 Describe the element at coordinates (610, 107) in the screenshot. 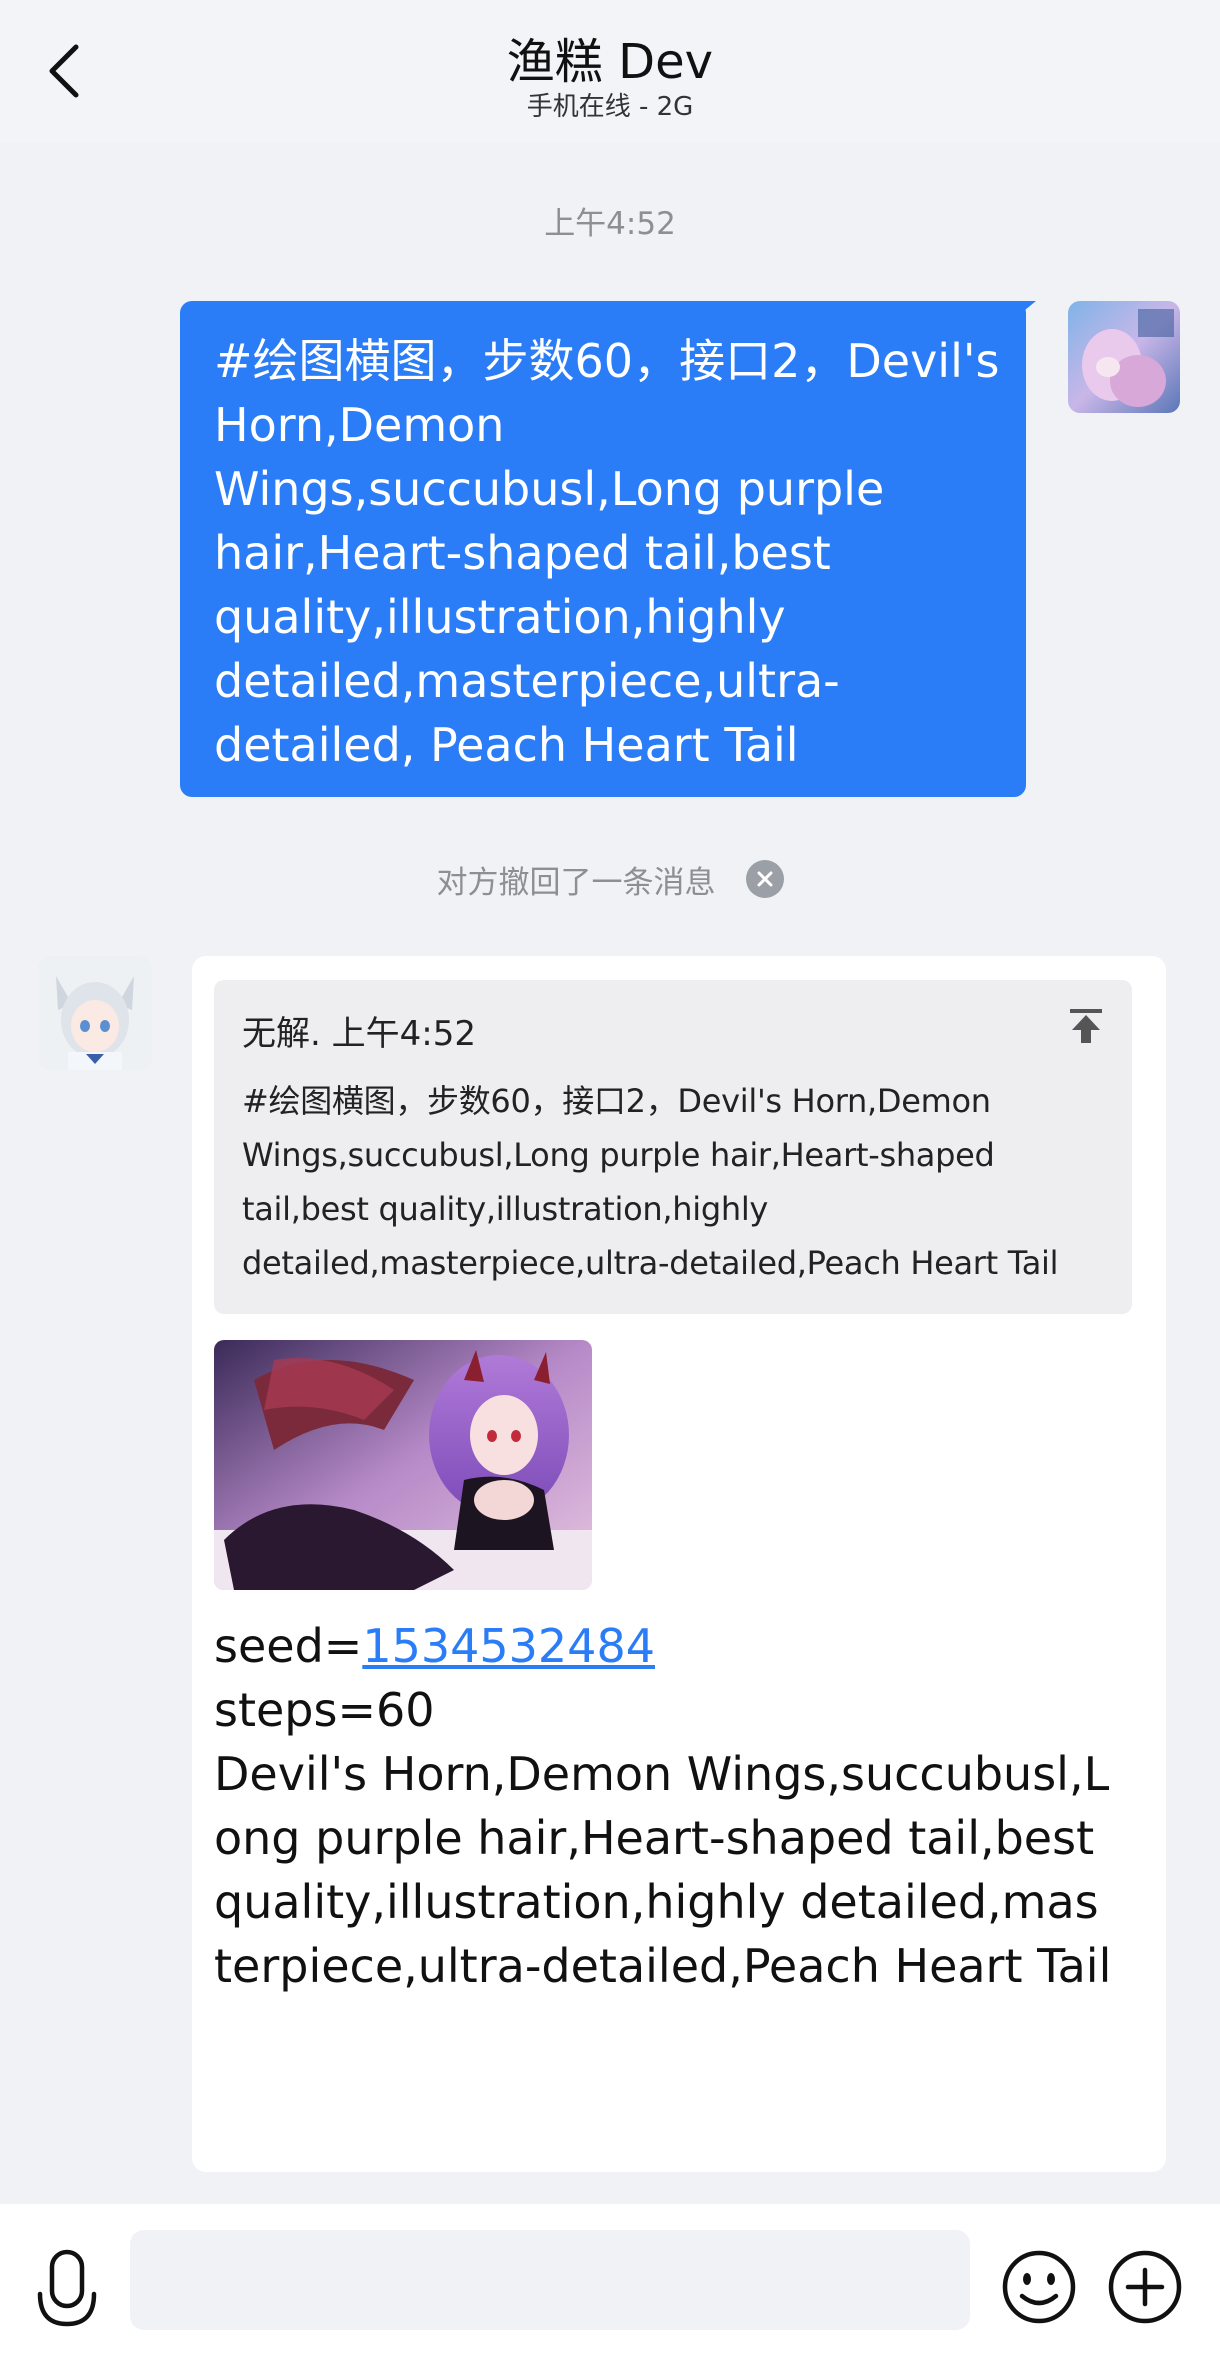

I see `online-status: 手机在线 - 2G` at that location.